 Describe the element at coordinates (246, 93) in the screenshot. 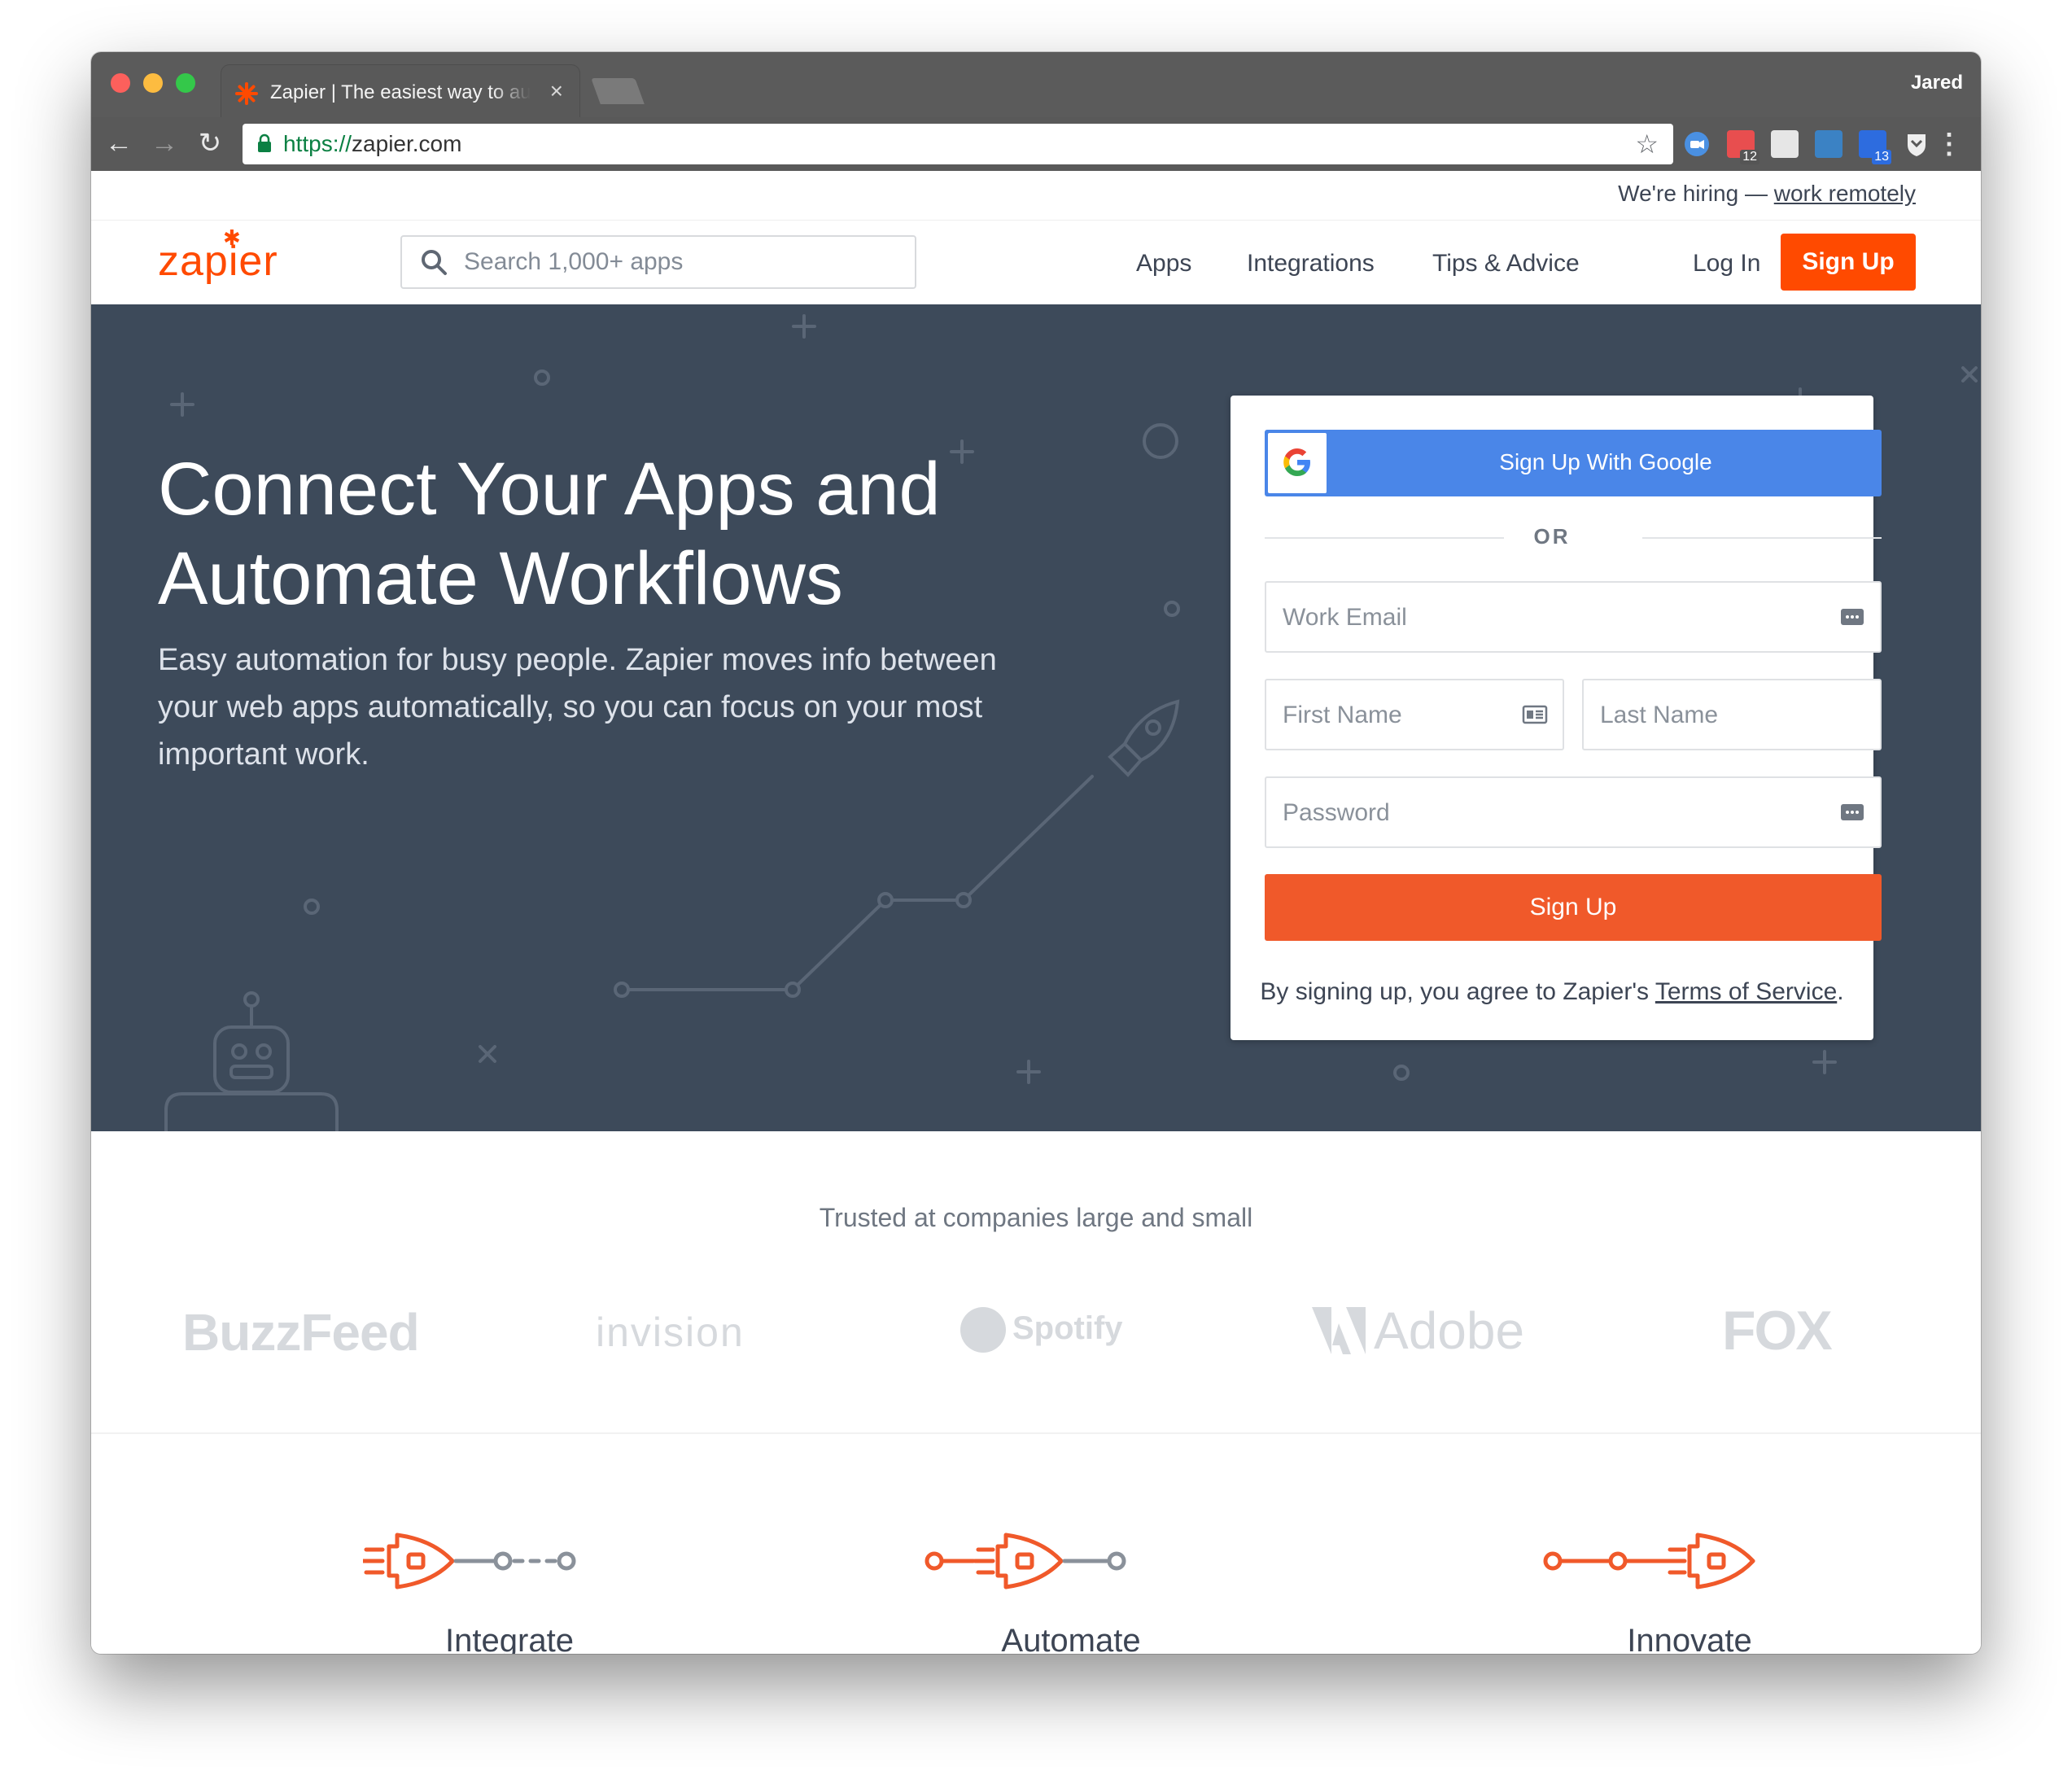

I see `zapier-favicon-icon` at that location.